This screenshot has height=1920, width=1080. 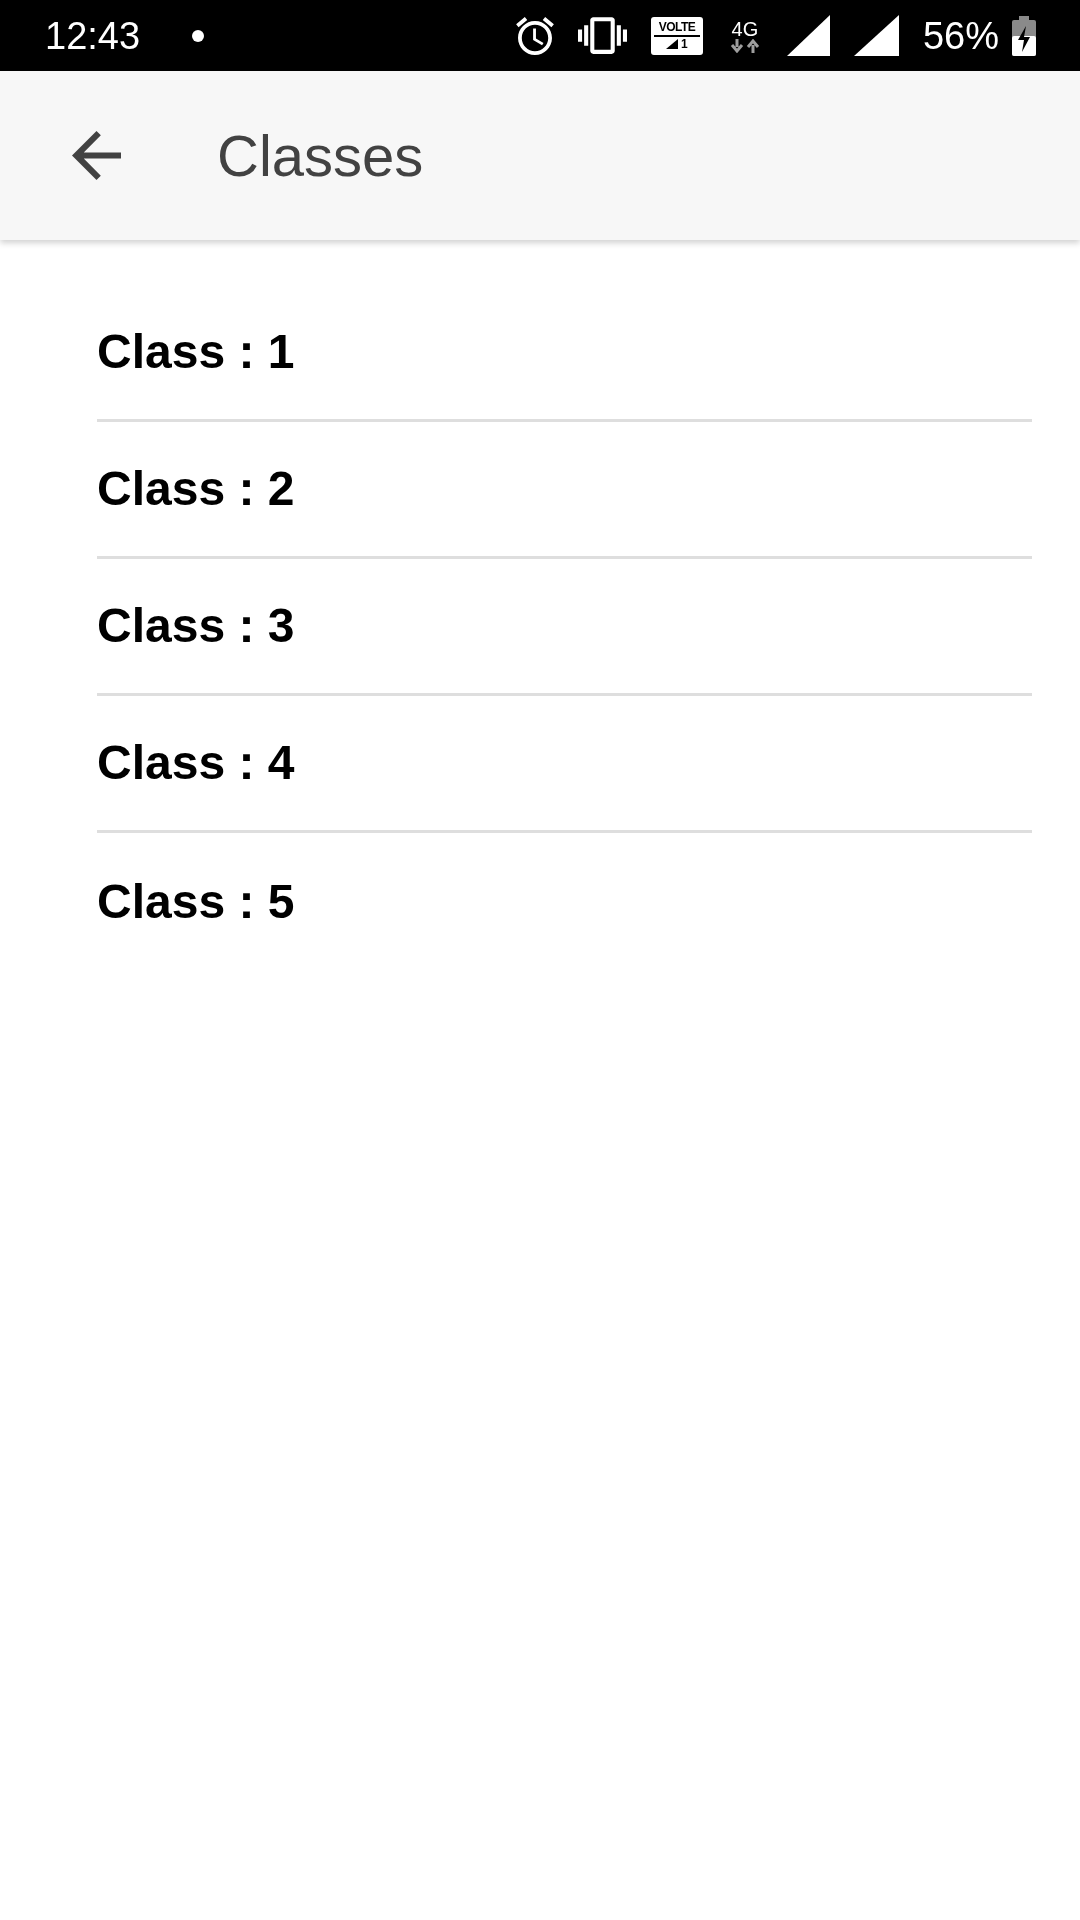 I want to click on back-button, so click(x=96, y=155).